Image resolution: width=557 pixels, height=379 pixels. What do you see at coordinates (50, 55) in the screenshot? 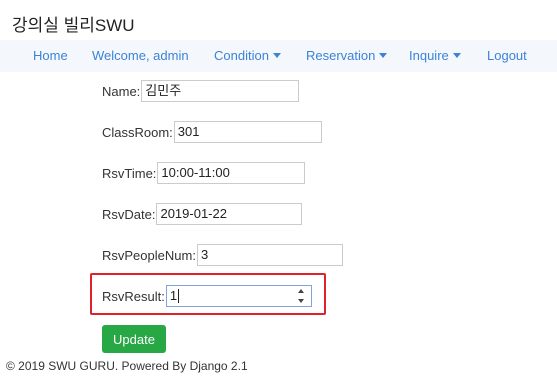
I see `nav-home: Home` at bounding box center [50, 55].